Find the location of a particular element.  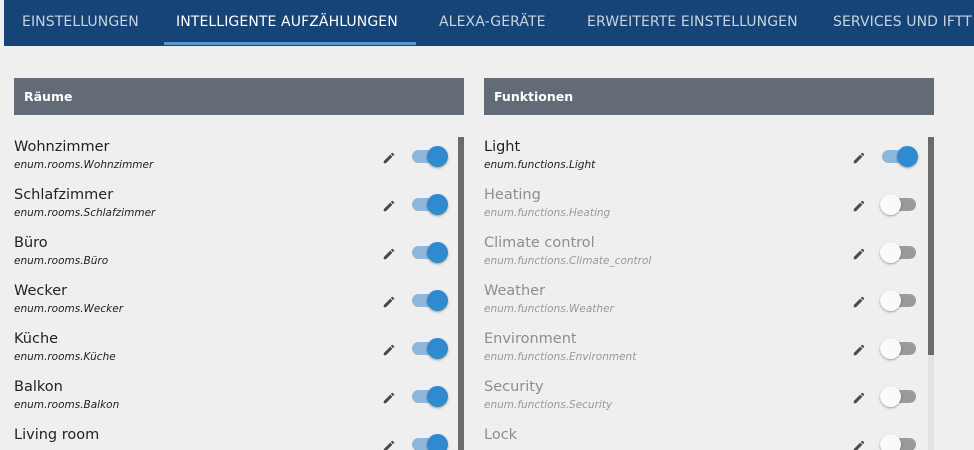

functions-row-environment: Environment enum.functions.Environment is located at coordinates (707, 352).